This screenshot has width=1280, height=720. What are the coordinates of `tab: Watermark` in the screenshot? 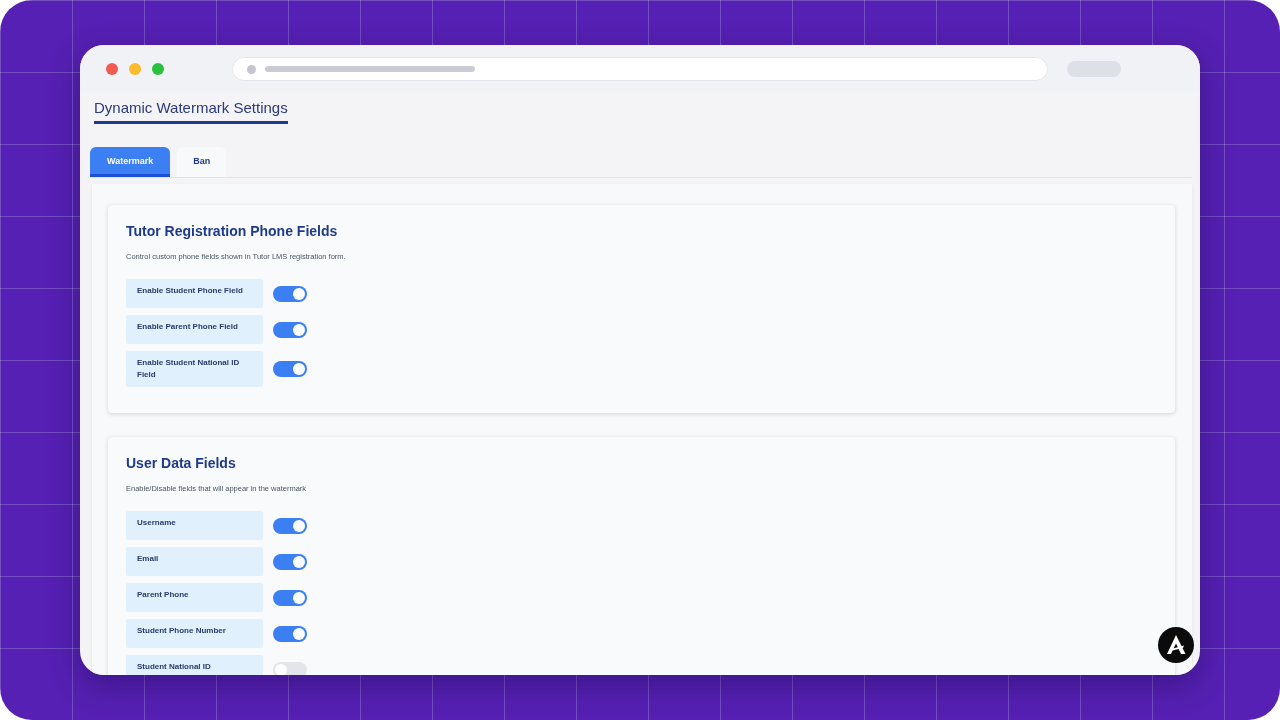 It's located at (130, 162).